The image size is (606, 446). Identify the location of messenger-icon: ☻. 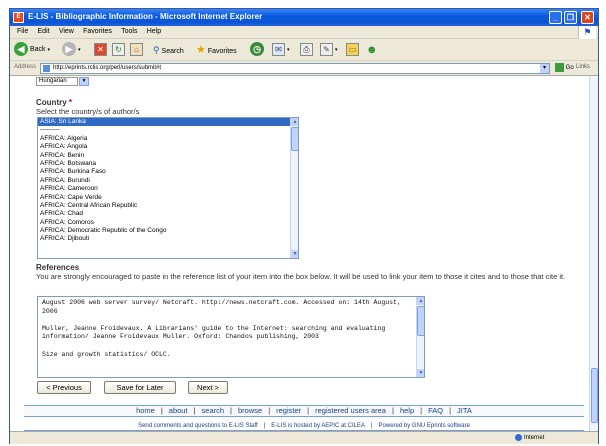
(372, 50).